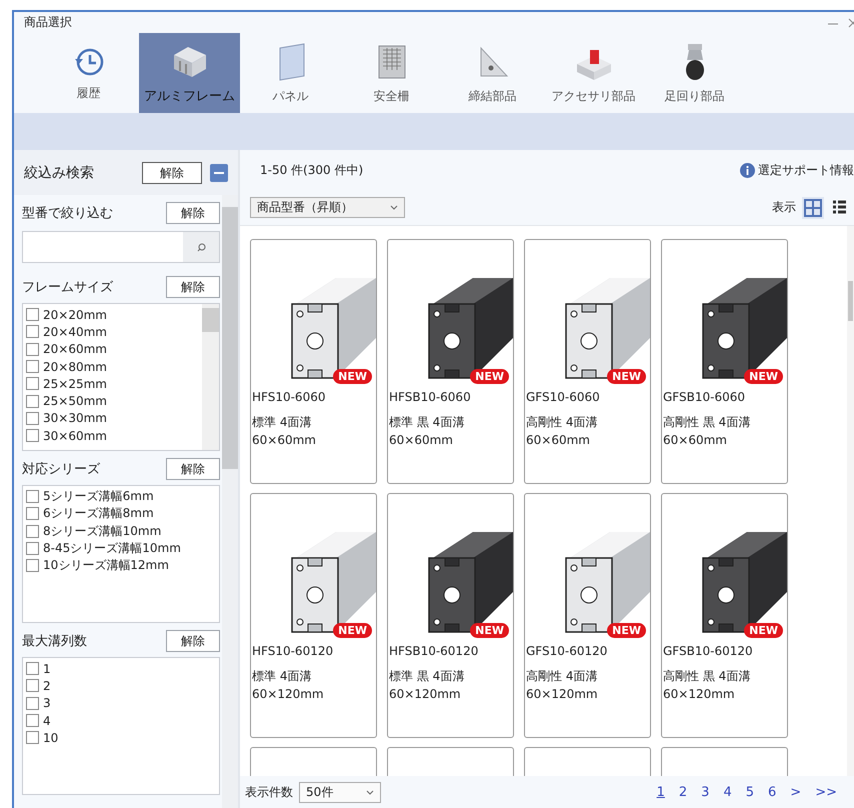 Image resolution: width=854 pixels, height=808 pixels. I want to click on page-link: 3, so click(705, 792).